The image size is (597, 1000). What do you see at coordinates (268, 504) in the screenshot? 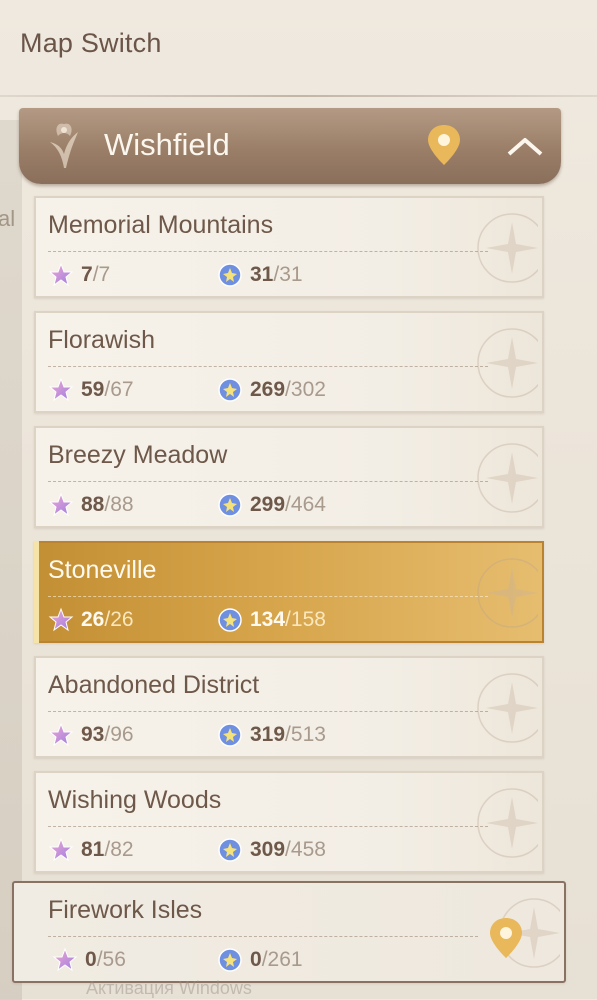
I see `stat-current: 299` at bounding box center [268, 504].